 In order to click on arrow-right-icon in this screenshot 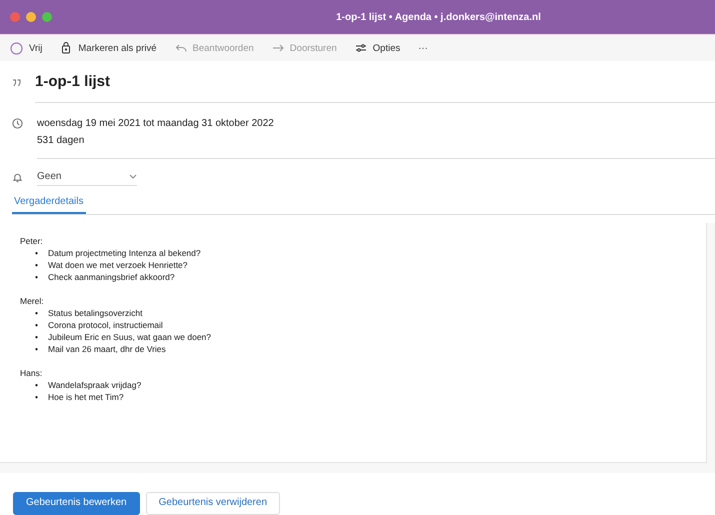, I will do `click(278, 48)`.